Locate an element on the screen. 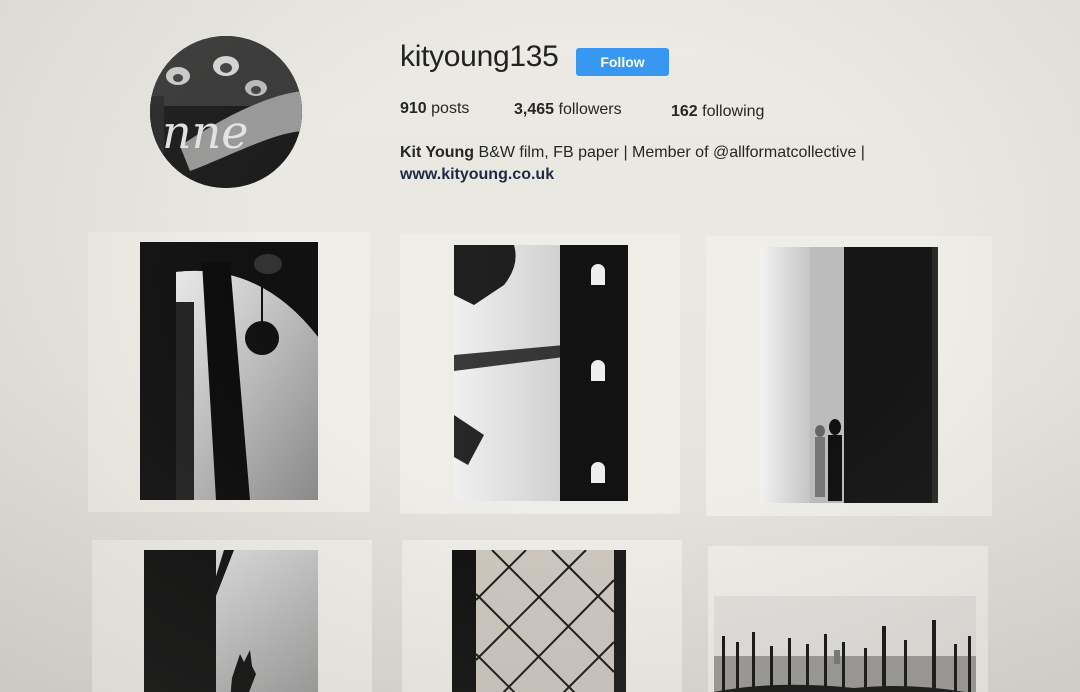  following-label: following is located at coordinates (733, 111).